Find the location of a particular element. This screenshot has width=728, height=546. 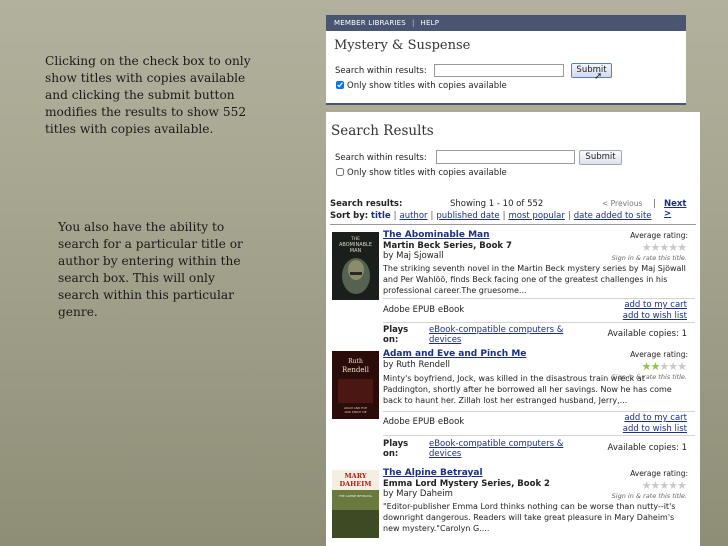

book-cover-art: MARY DAHEIM THE ALPINE BETRAYAL is located at coordinates (355, 504).